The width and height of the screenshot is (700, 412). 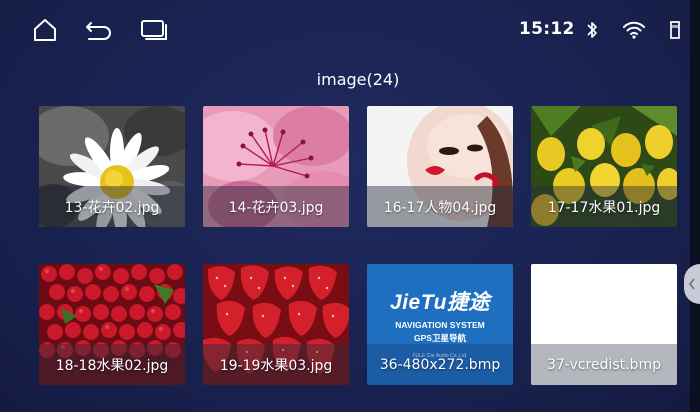 I want to click on thumbnail-item: 17-17水果01.jpg, so click(x=604, y=166).